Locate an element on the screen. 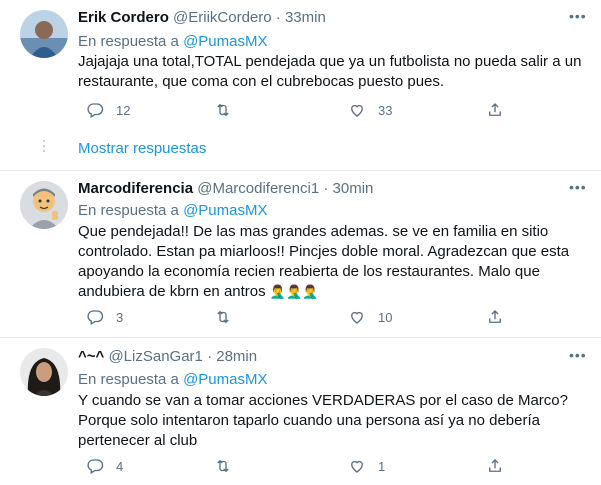 The height and width of the screenshot is (485, 601). like-button: 10 is located at coordinates (370, 317).